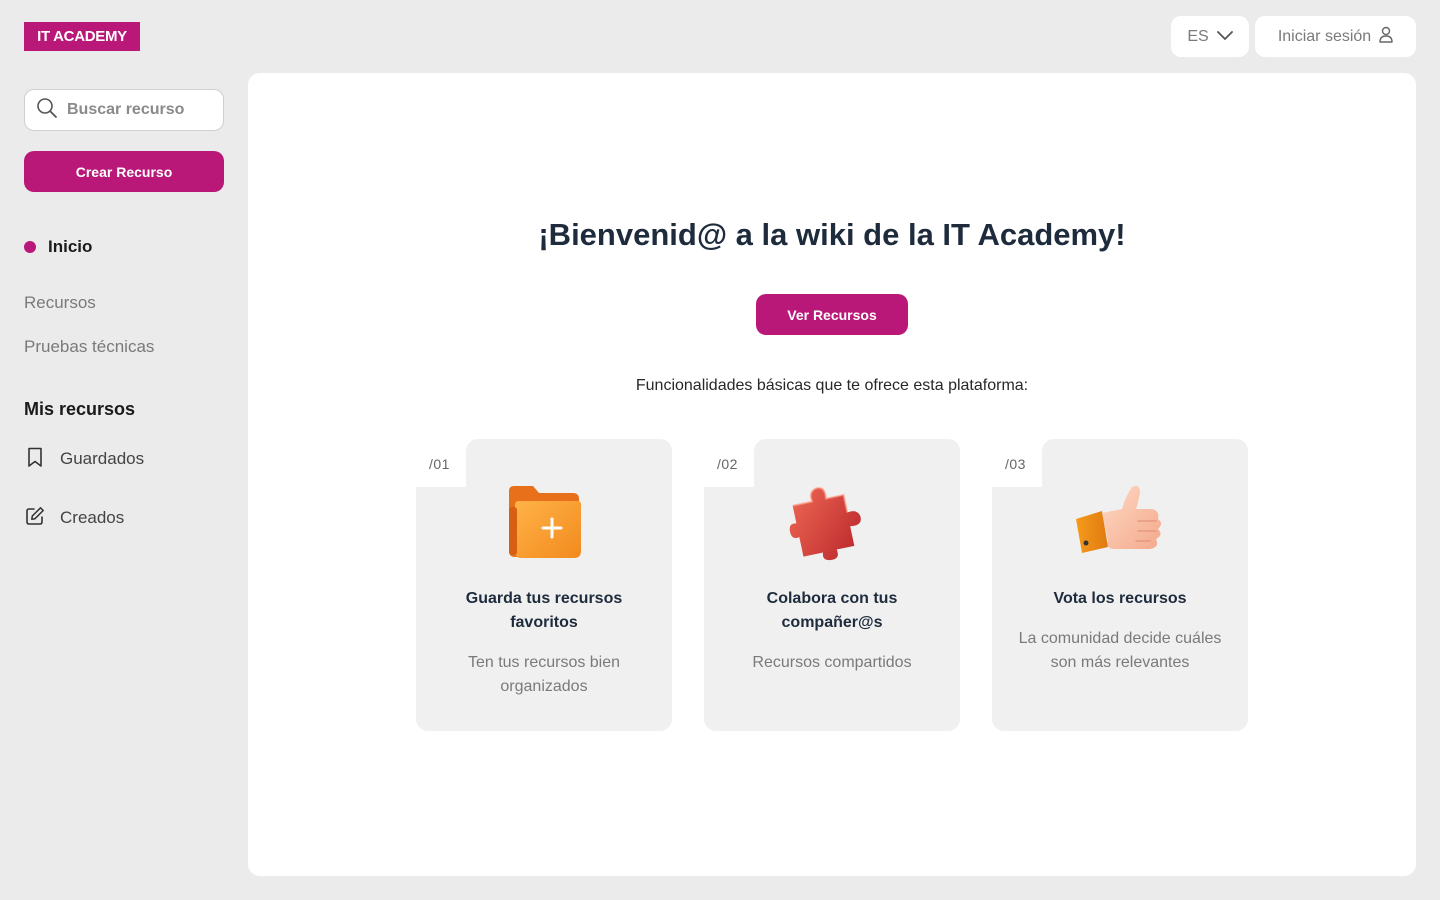 This screenshot has height=900, width=1440. What do you see at coordinates (544, 610) in the screenshot?
I see `card-title: Guarda tus recursos favoritos` at bounding box center [544, 610].